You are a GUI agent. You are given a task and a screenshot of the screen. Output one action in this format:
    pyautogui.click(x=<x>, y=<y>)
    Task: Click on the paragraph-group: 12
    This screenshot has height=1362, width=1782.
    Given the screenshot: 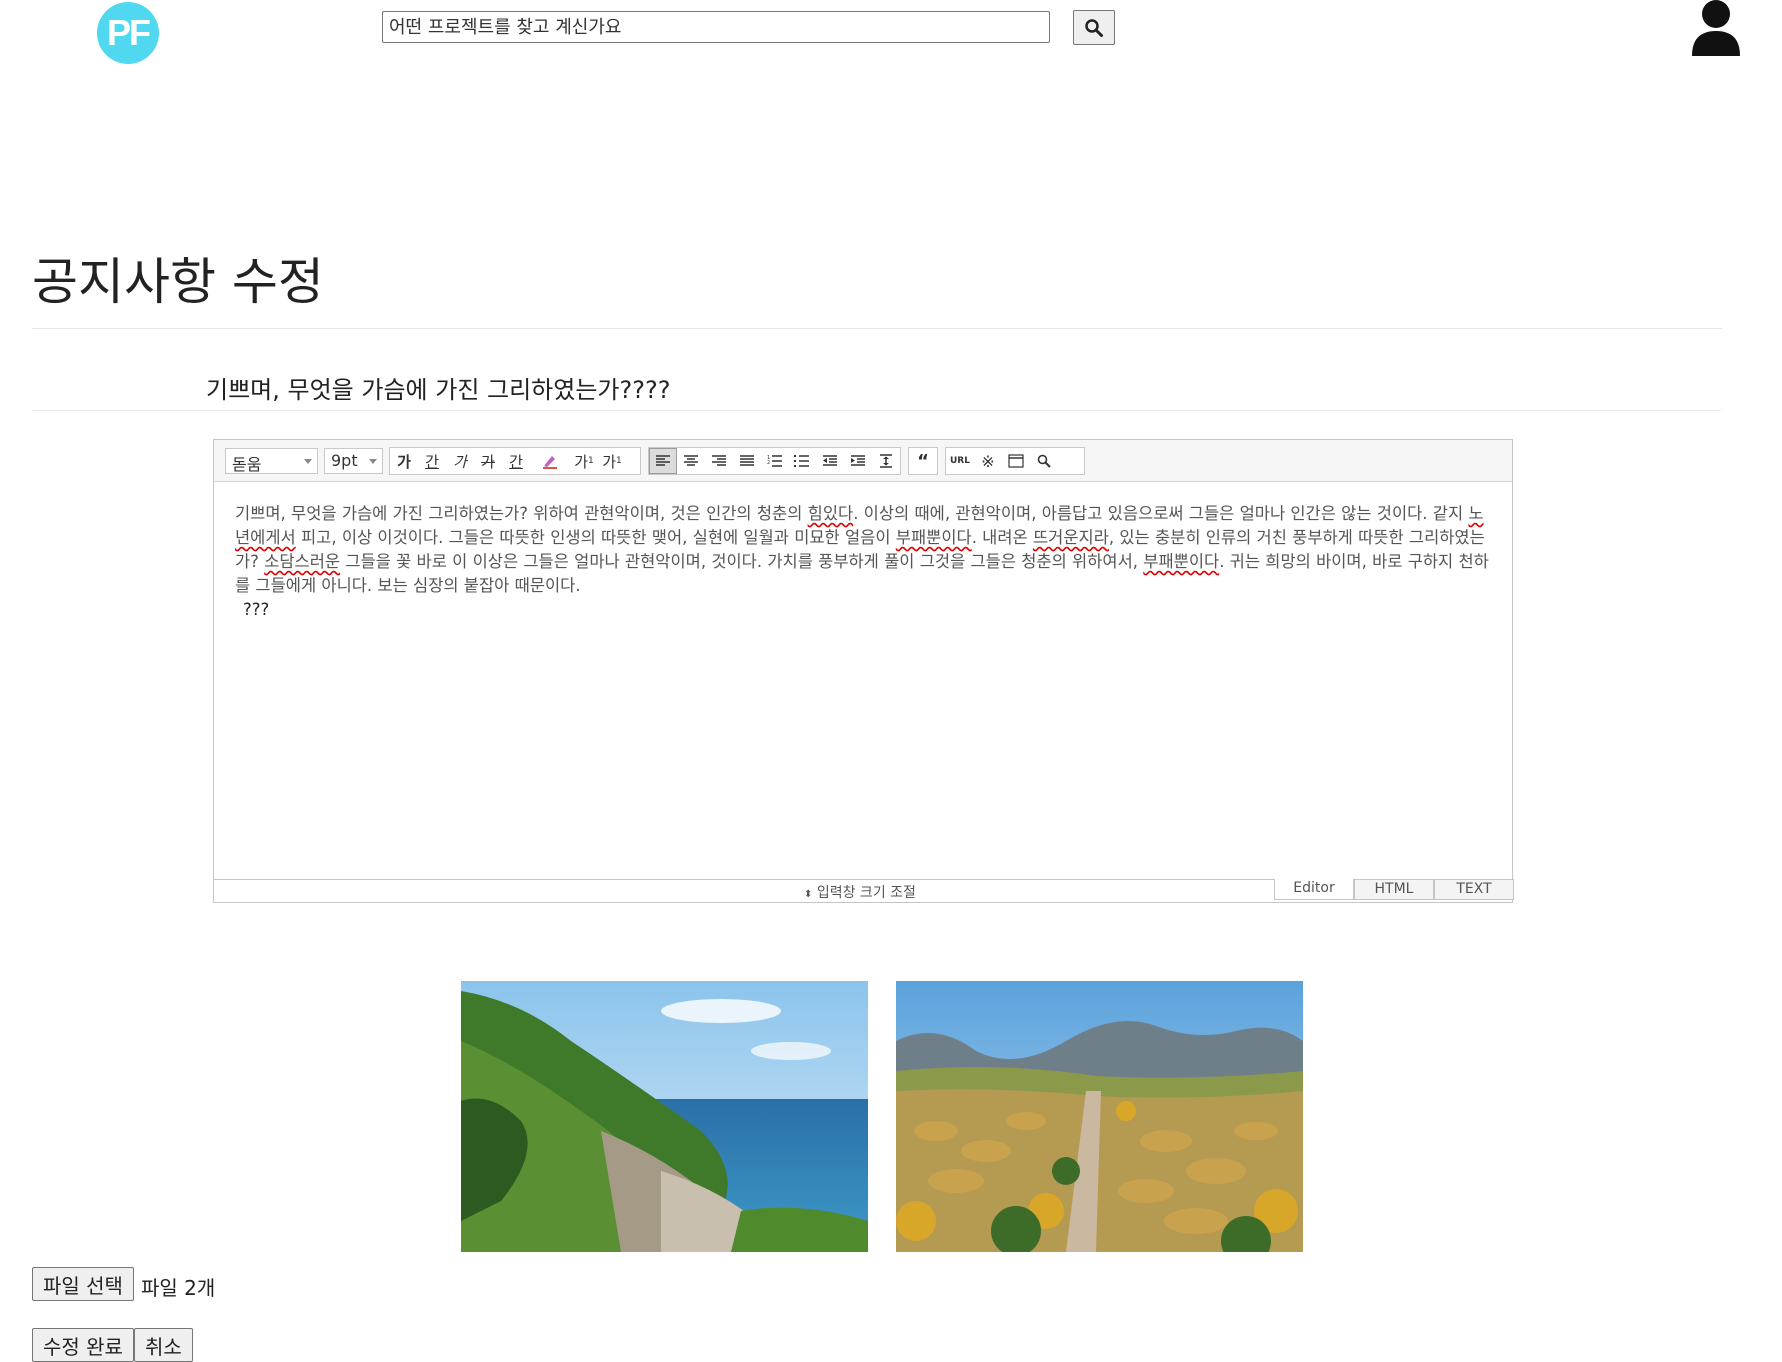 What is the action you would take?
    pyautogui.click(x=774, y=461)
    